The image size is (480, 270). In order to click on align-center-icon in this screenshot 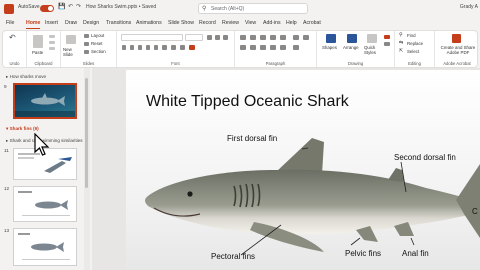, I will do `click(253, 47)`.